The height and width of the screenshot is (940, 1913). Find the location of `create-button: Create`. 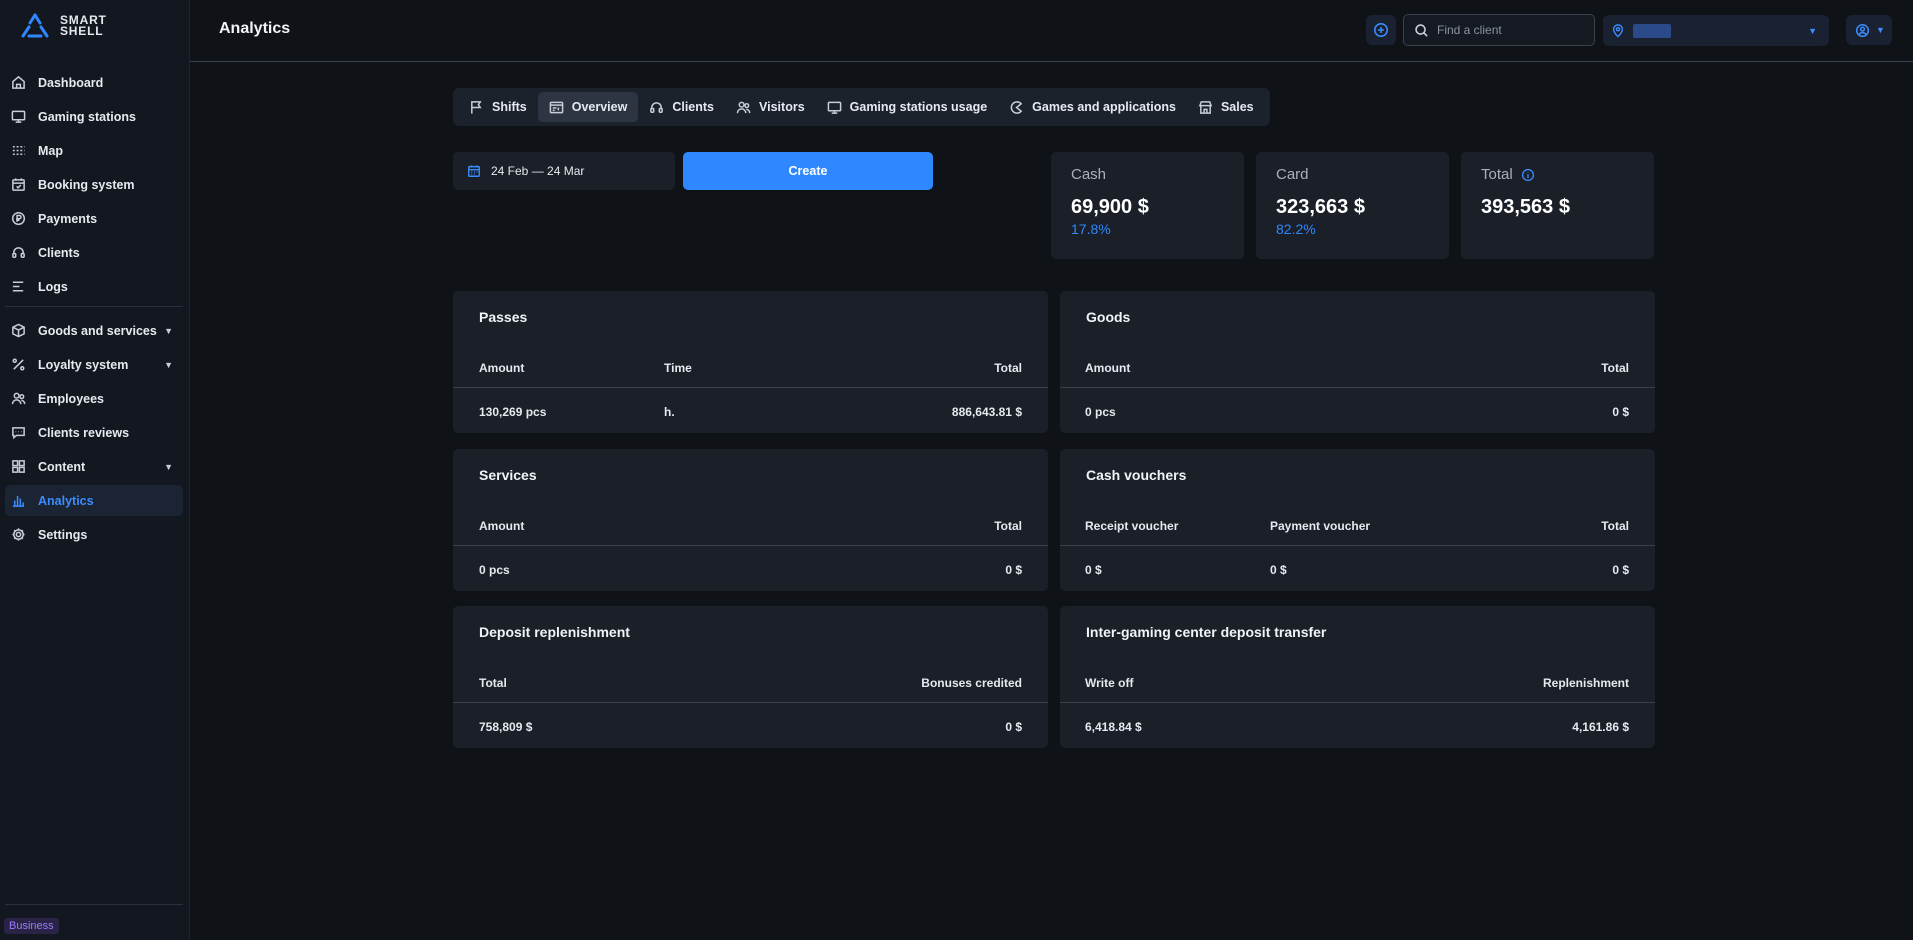

create-button: Create is located at coordinates (808, 171).